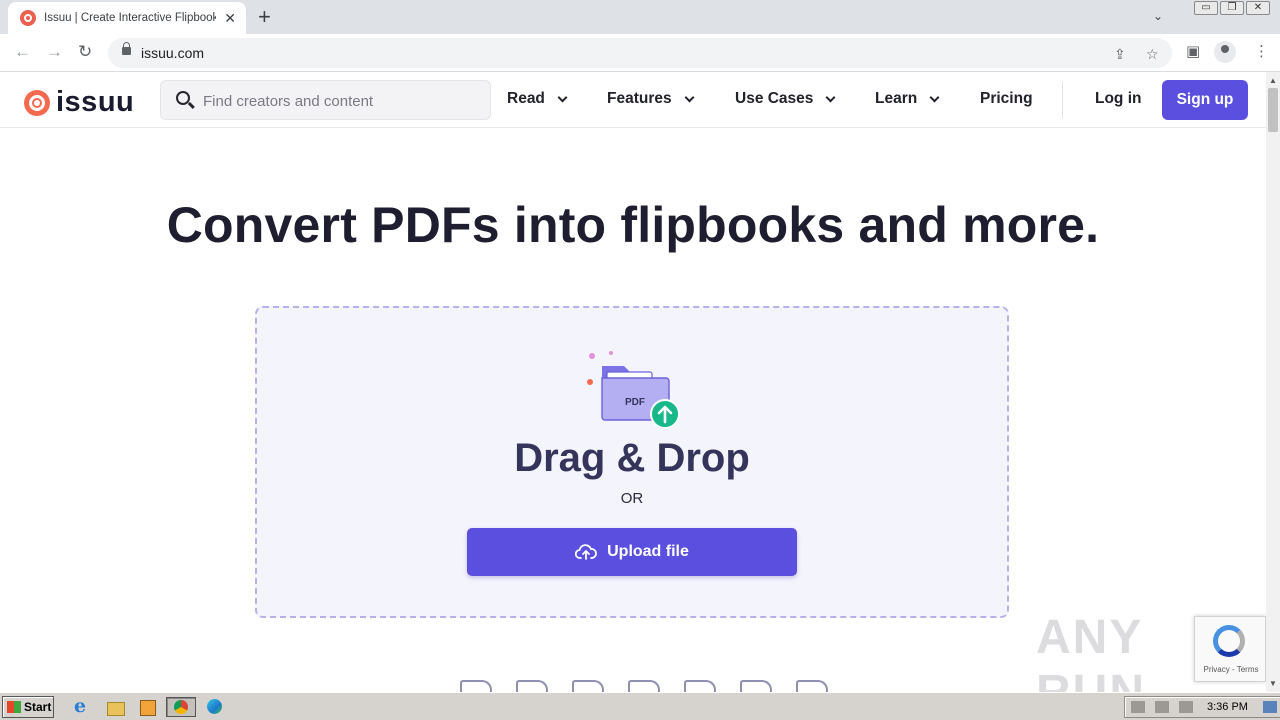 This screenshot has height=720, width=1280. I want to click on volume-icon, so click(1138, 707).